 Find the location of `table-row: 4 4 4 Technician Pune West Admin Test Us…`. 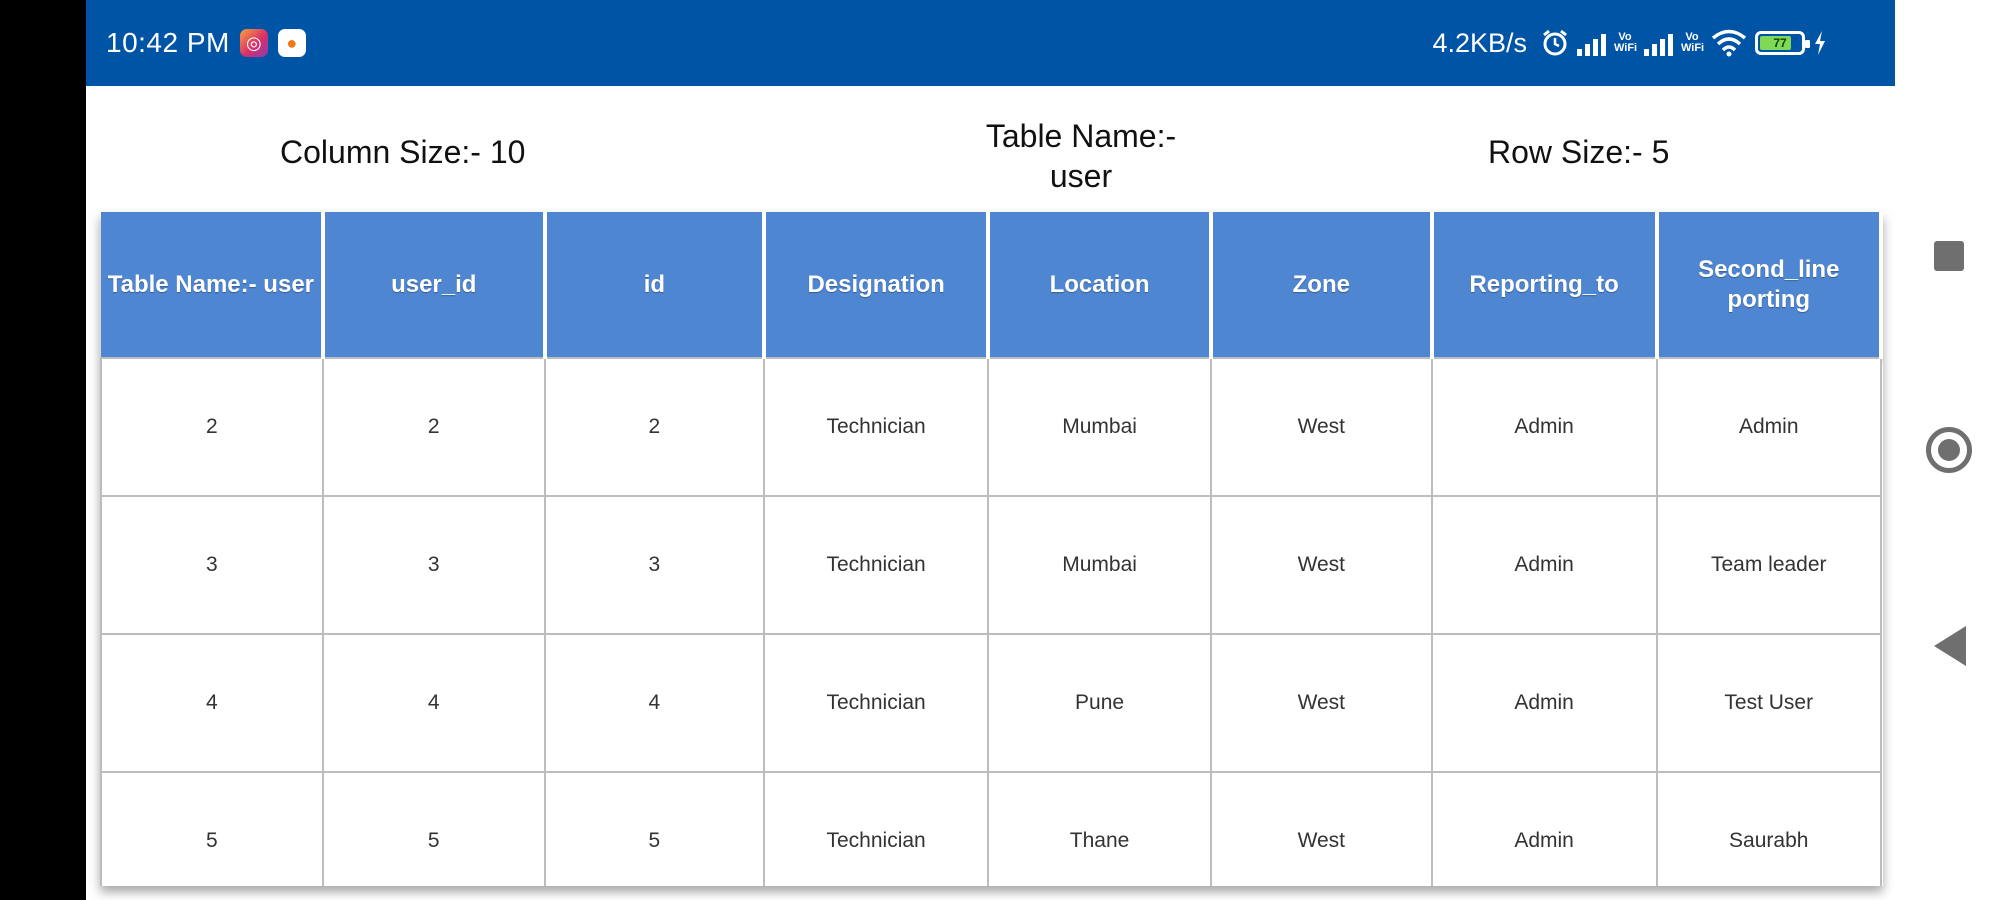

table-row: 4 4 4 Technician Pune West Admin Test Us… is located at coordinates (991, 703).